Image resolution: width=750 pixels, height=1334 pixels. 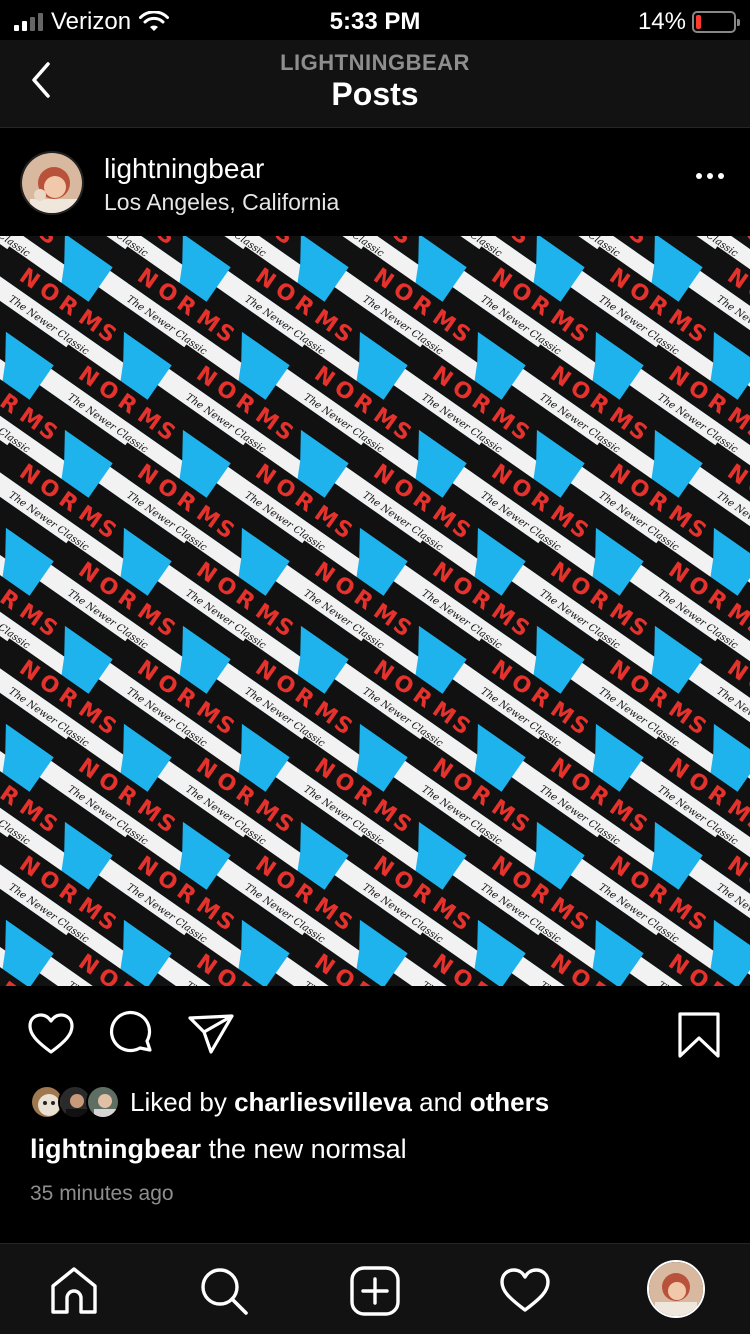 I want to click on tab-profile, so click(x=676, y=1289).